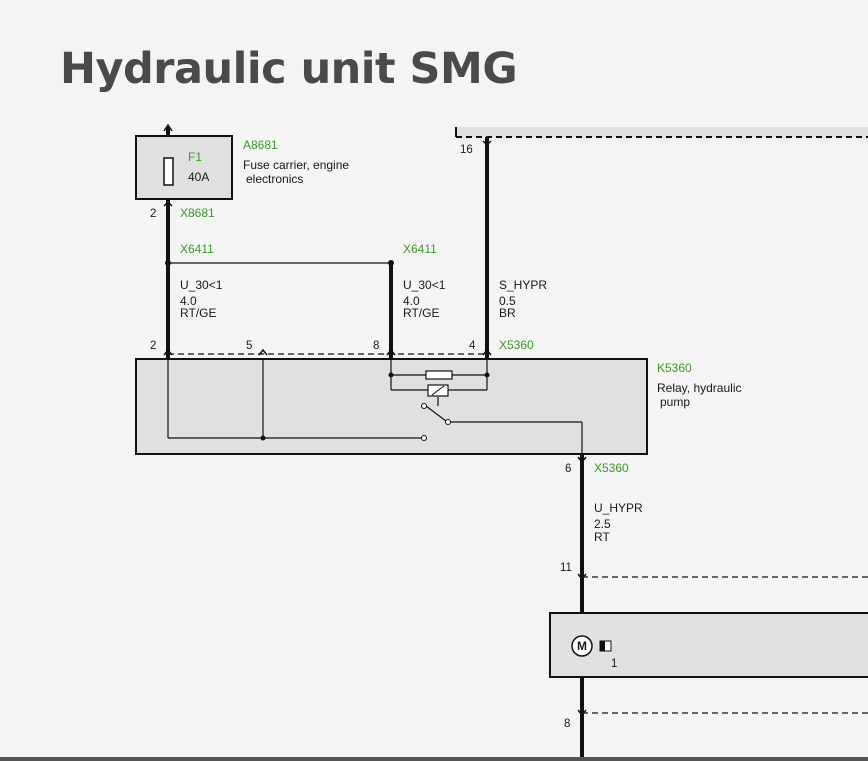 The width and height of the screenshot is (868, 761). What do you see at coordinates (201, 285) in the screenshot?
I see `wire1-signal: U_30<1` at bounding box center [201, 285].